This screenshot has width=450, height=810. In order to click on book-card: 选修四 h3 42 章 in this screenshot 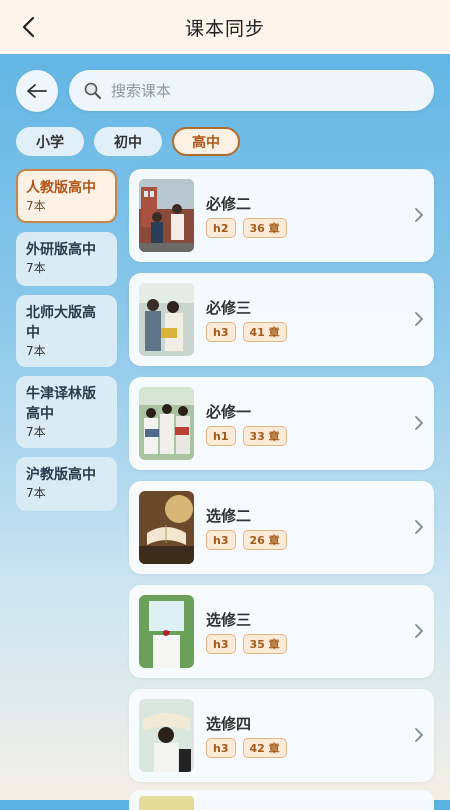, I will do `click(281, 735)`.